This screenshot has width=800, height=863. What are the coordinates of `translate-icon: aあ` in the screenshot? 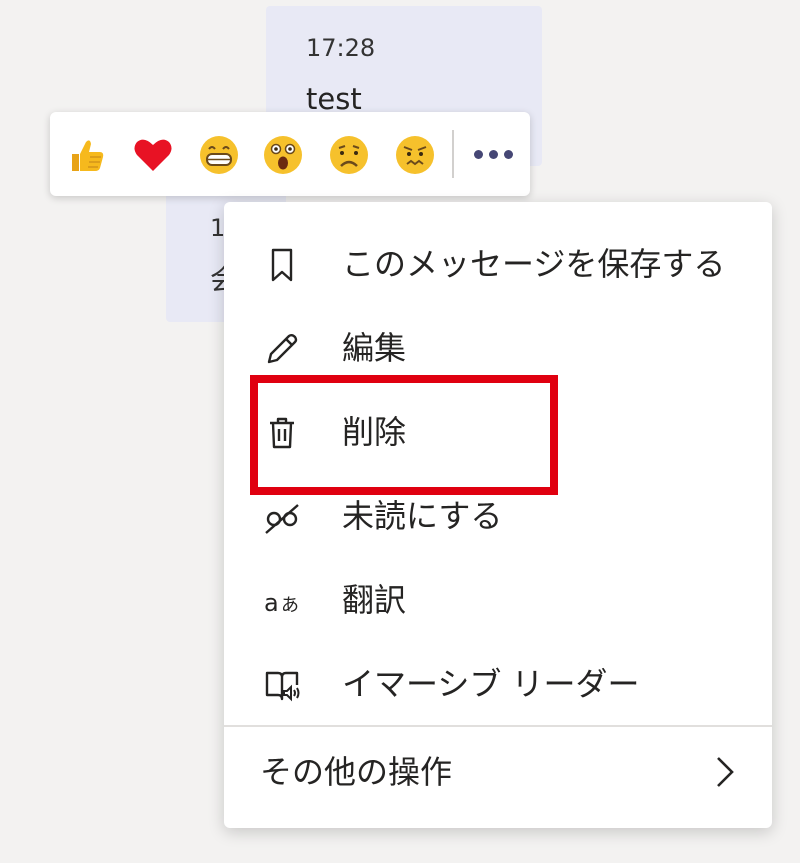 It's located at (282, 601).